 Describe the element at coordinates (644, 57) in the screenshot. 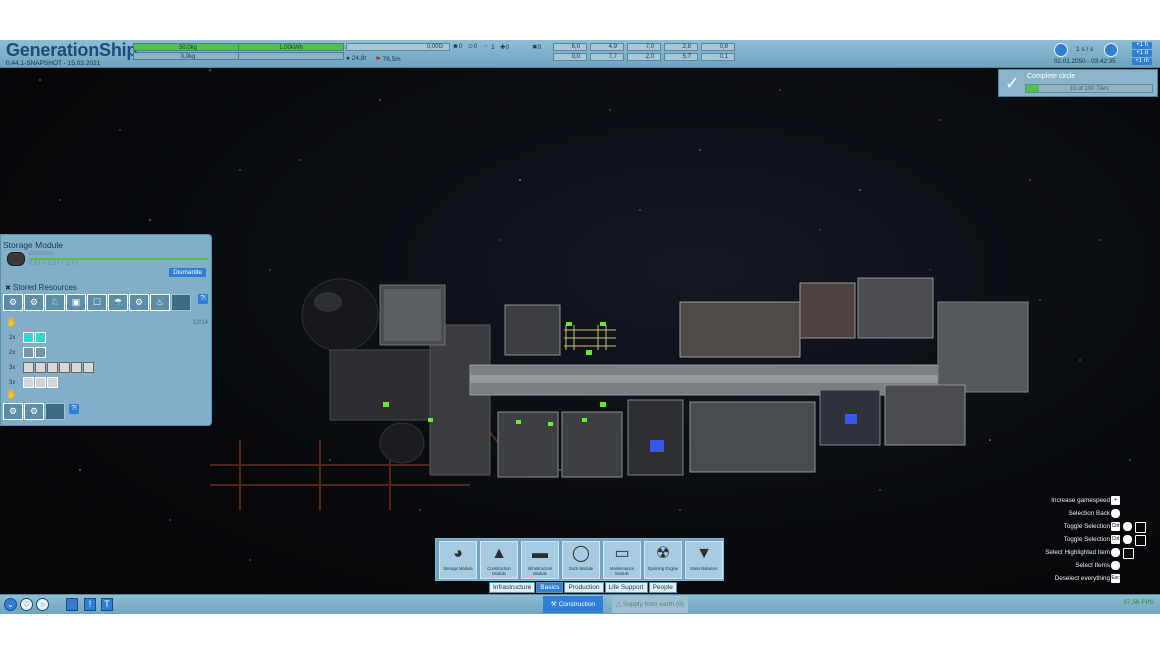

I see `stat-8: 2,0` at that location.